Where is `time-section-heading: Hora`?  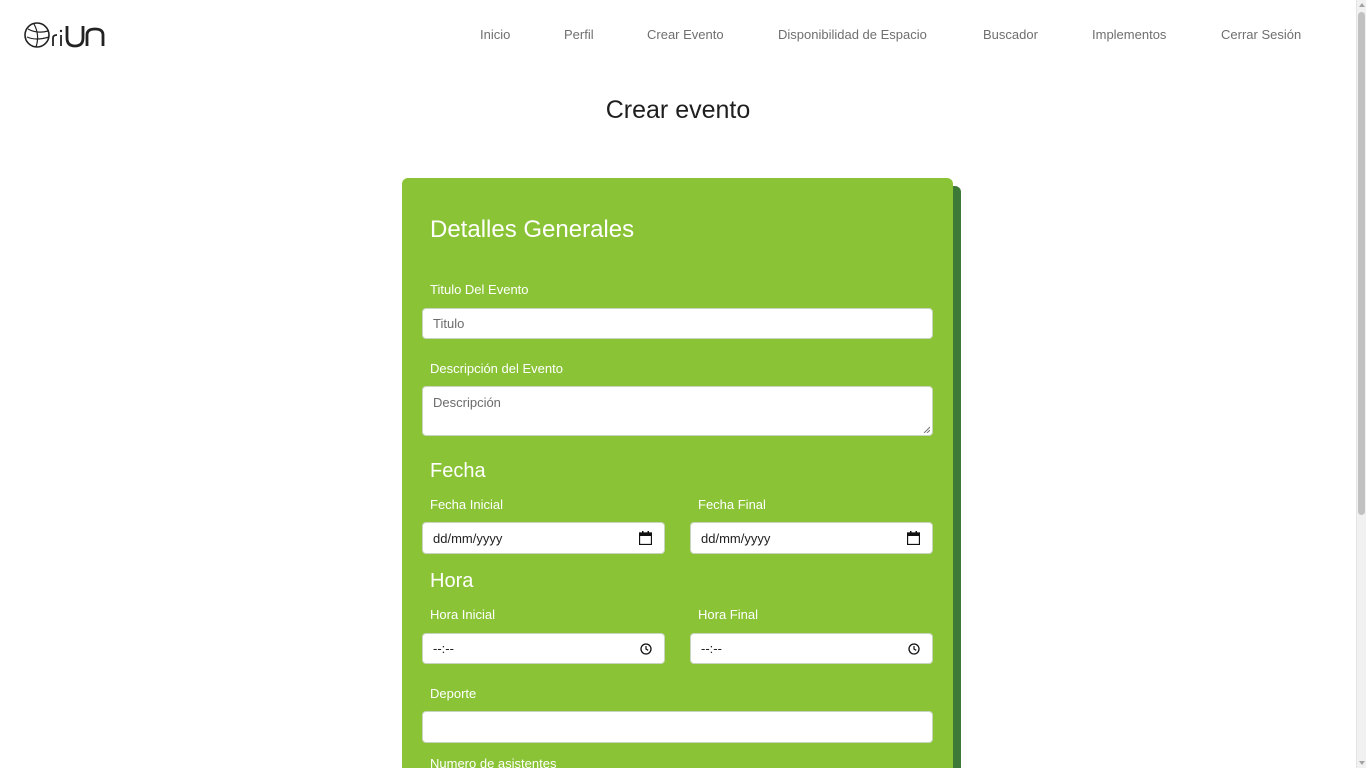
time-section-heading: Hora is located at coordinates (452, 581).